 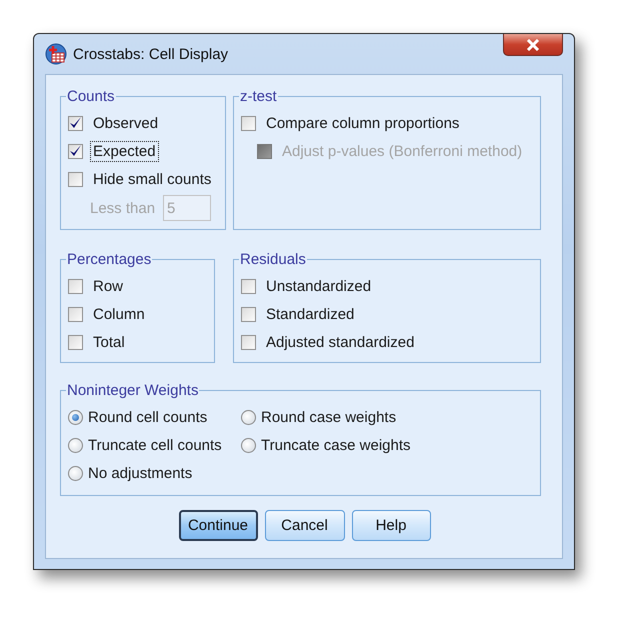 What do you see at coordinates (150, 54) in the screenshot?
I see `window-title: Crosstabs: Cell Display` at bounding box center [150, 54].